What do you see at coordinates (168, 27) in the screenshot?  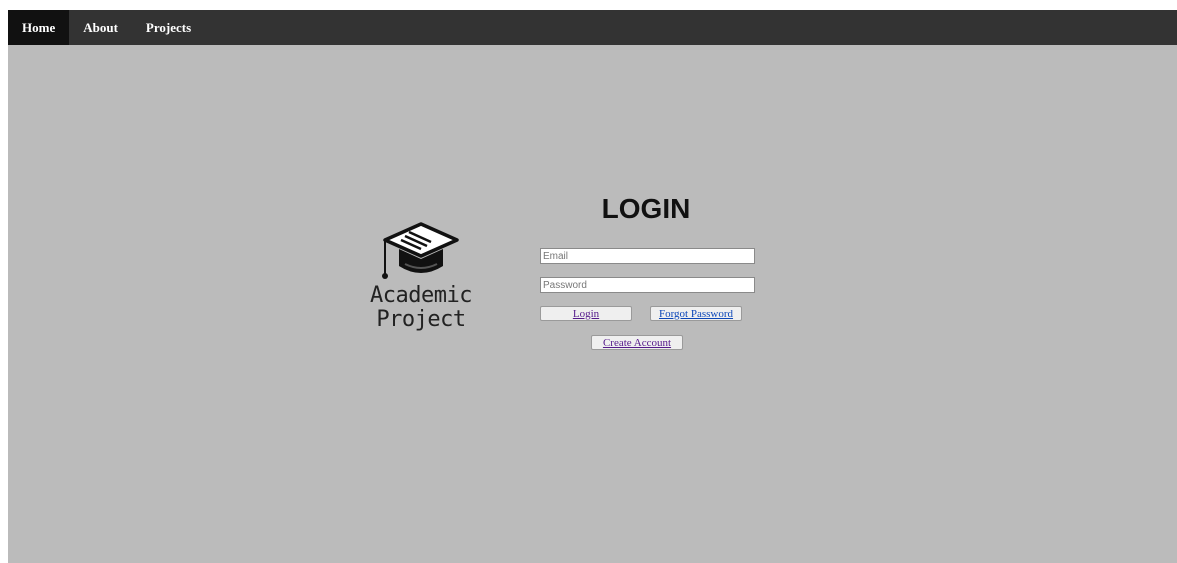 I see `nav-projects: Projects` at bounding box center [168, 27].